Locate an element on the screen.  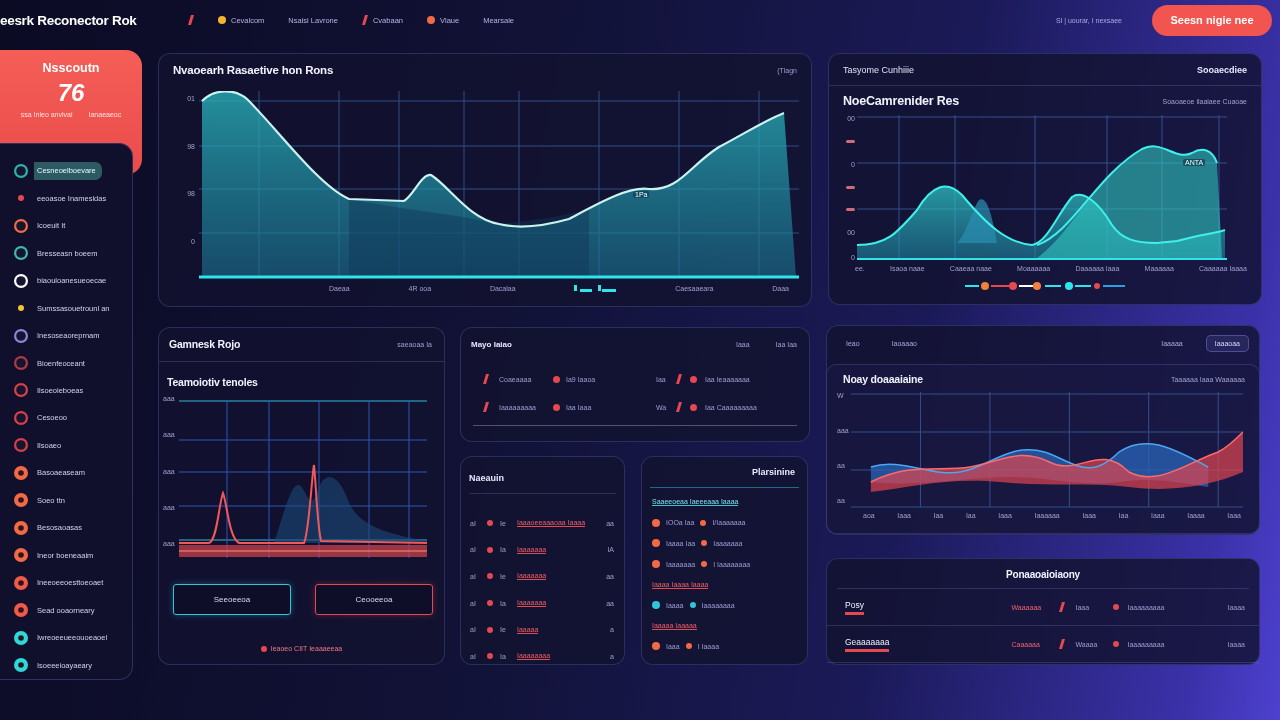
chart-title: Noay doaaaiaine is located at coordinates (883, 379).